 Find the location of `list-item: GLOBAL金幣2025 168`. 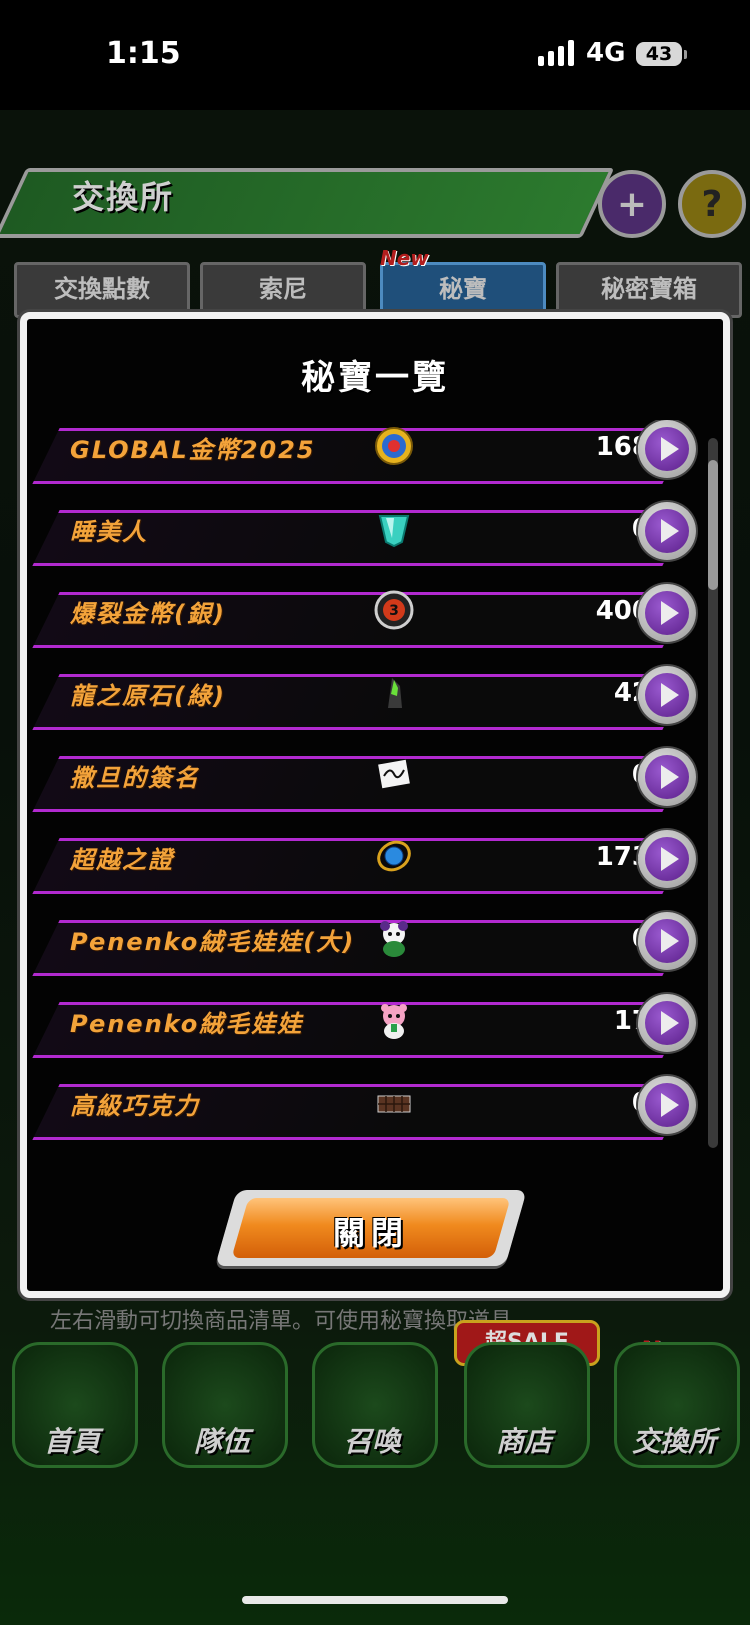

list-item: GLOBAL金幣2025 168 is located at coordinates (370, 455).